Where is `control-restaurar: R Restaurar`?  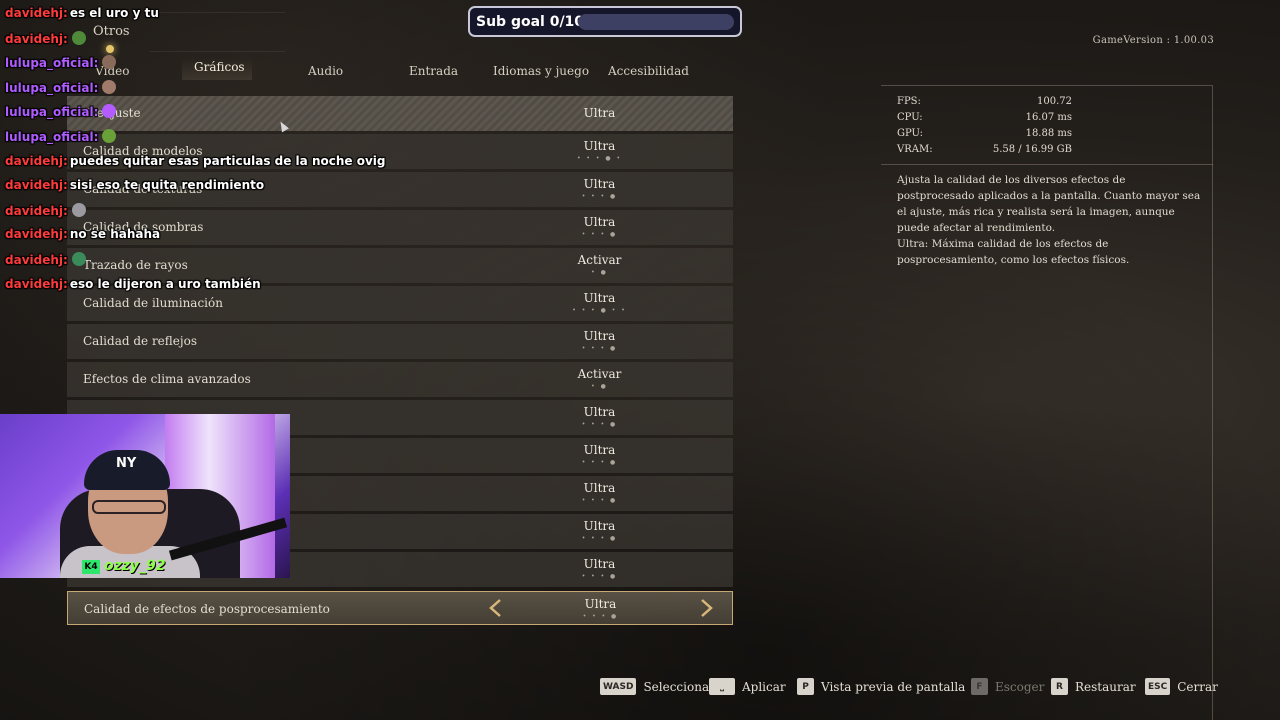 control-restaurar: R Restaurar is located at coordinates (1093, 686).